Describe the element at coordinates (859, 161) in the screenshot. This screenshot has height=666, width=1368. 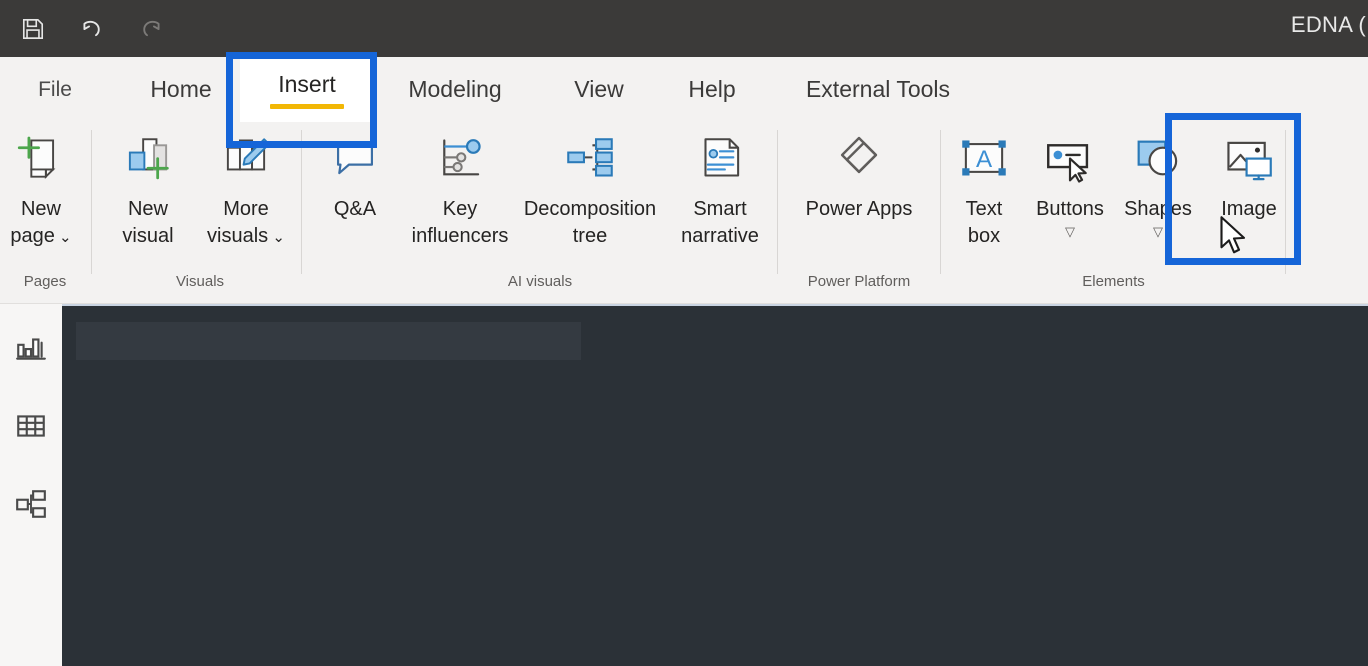
I see `power-apps-icon` at that location.